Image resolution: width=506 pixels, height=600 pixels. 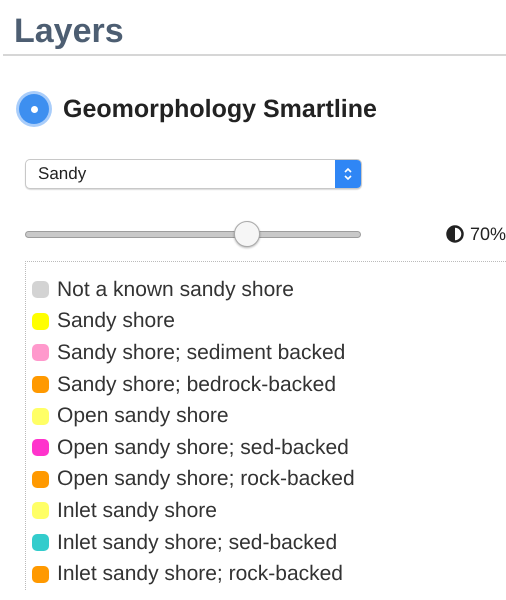 I want to click on legend-label: Open sandy shore; rock-backed, so click(x=206, y=479).